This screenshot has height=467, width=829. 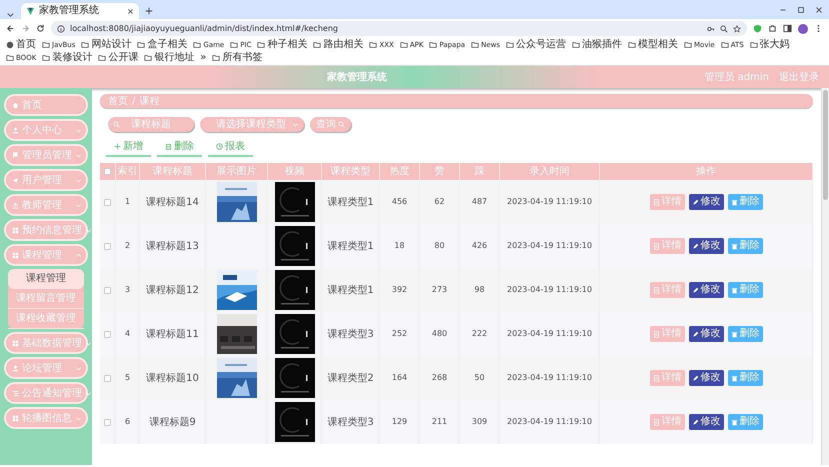 What do you see at coordinates (107, 171) in the screenshot?
I see `select-all-checkbox` at bounding box center [107, 171].